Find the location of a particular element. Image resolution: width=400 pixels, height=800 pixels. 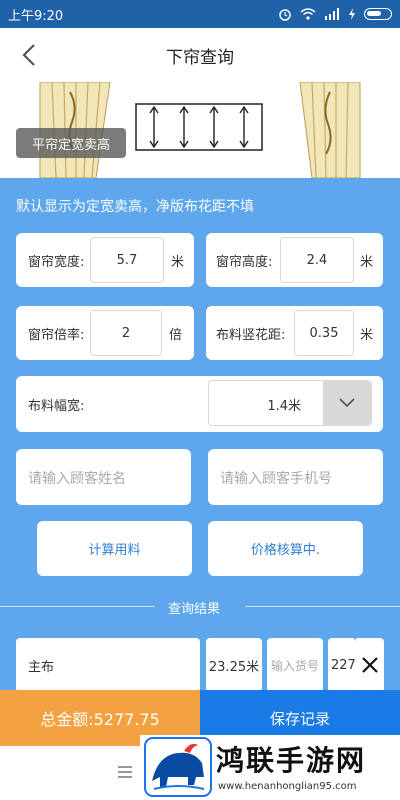

form-hint: 默认显示为定宽卖高，净版布花距不填 is located at coordinates (135, 207).